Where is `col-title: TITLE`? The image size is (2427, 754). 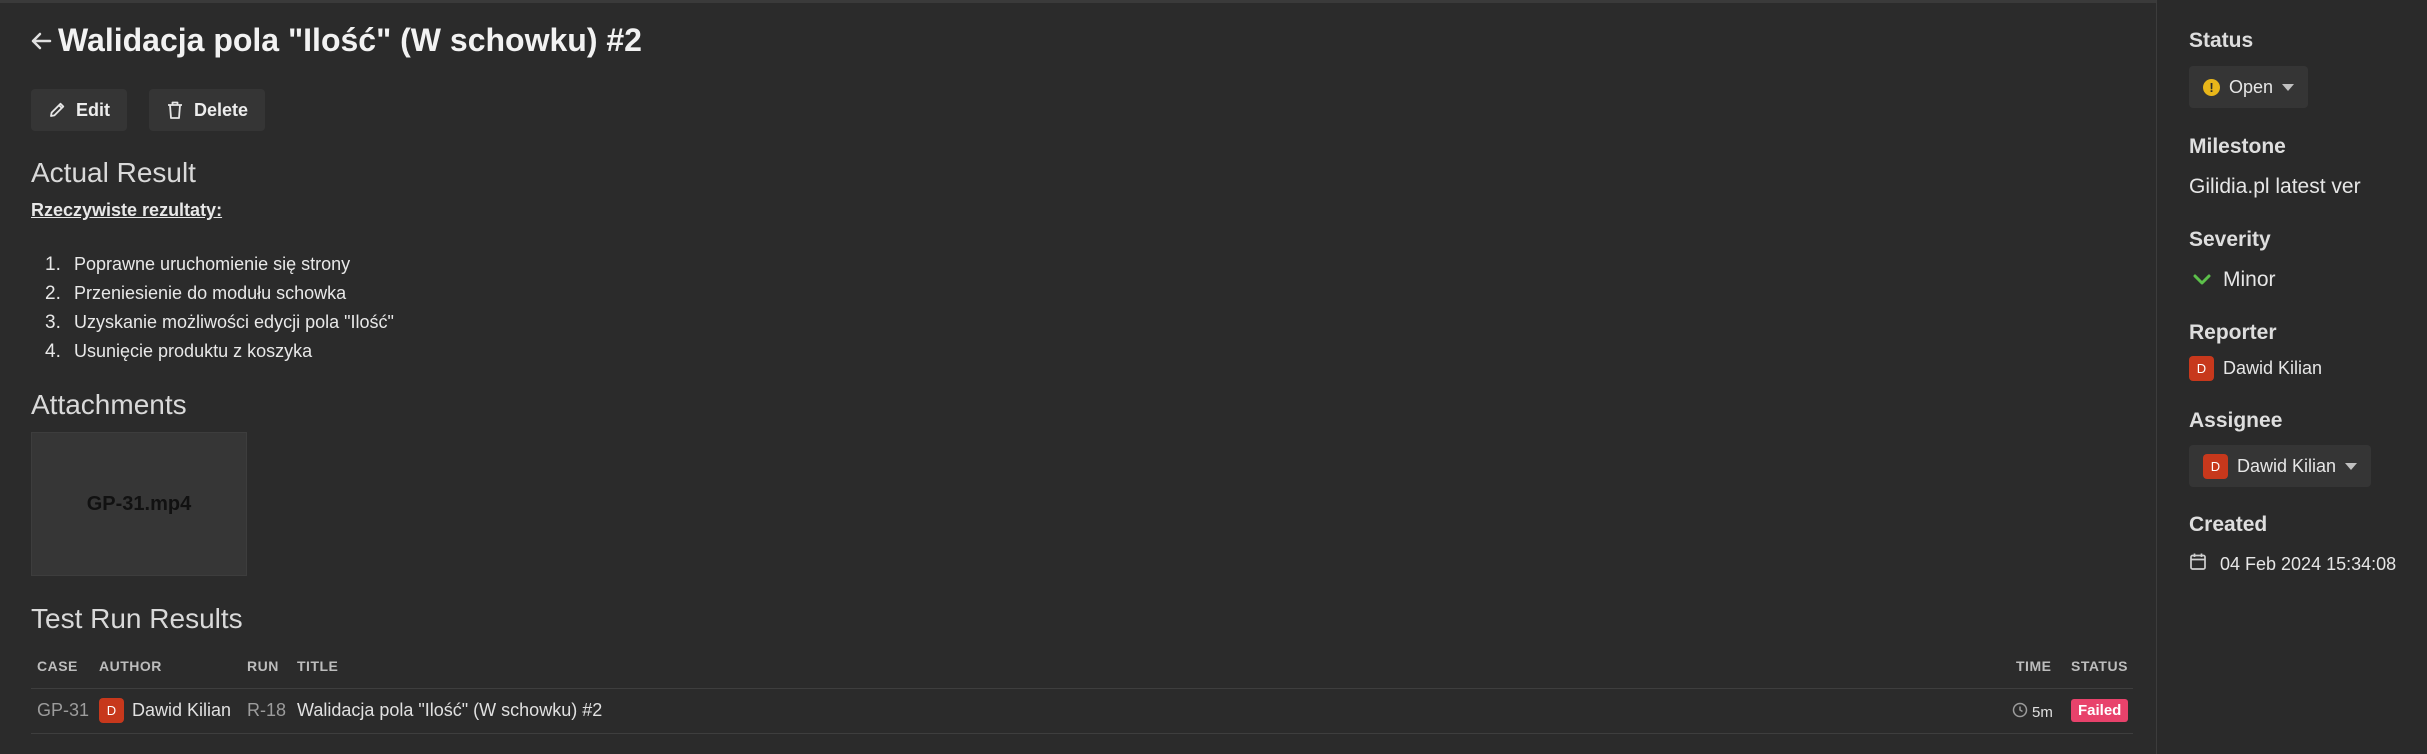 col-title: TITLE is located at coordinates (318, 666).